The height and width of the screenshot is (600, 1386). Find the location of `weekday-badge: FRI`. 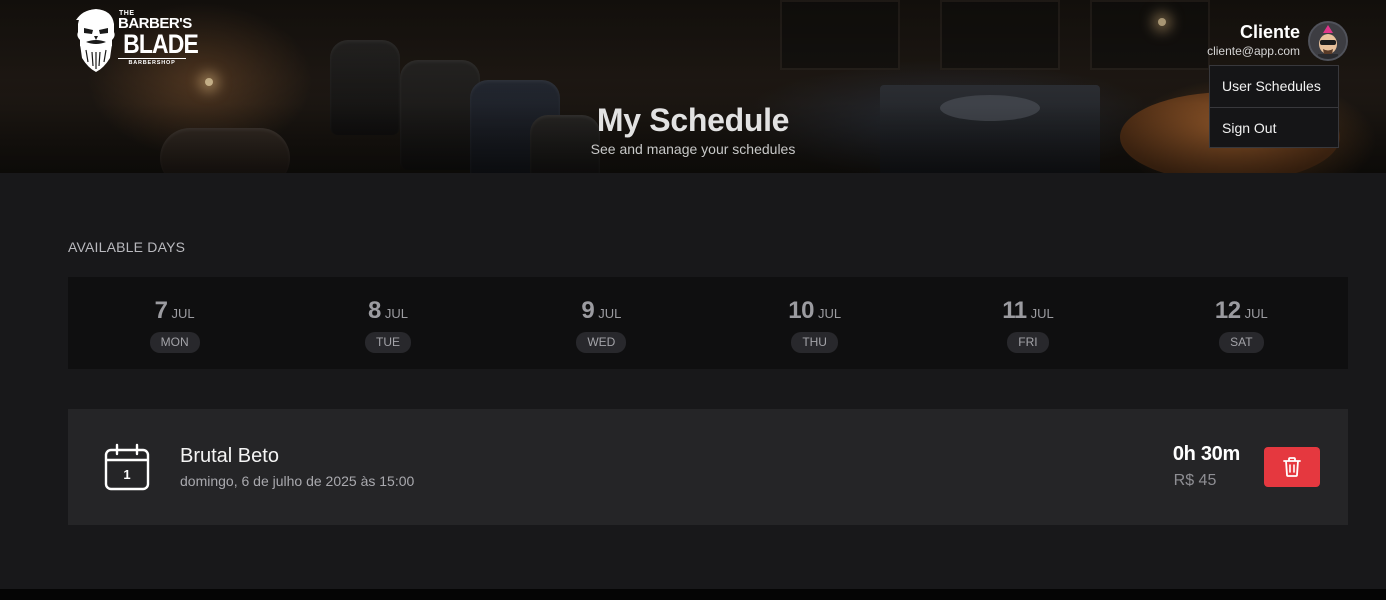

weekday-badge: FRI is located at coordinates (1028, 342).